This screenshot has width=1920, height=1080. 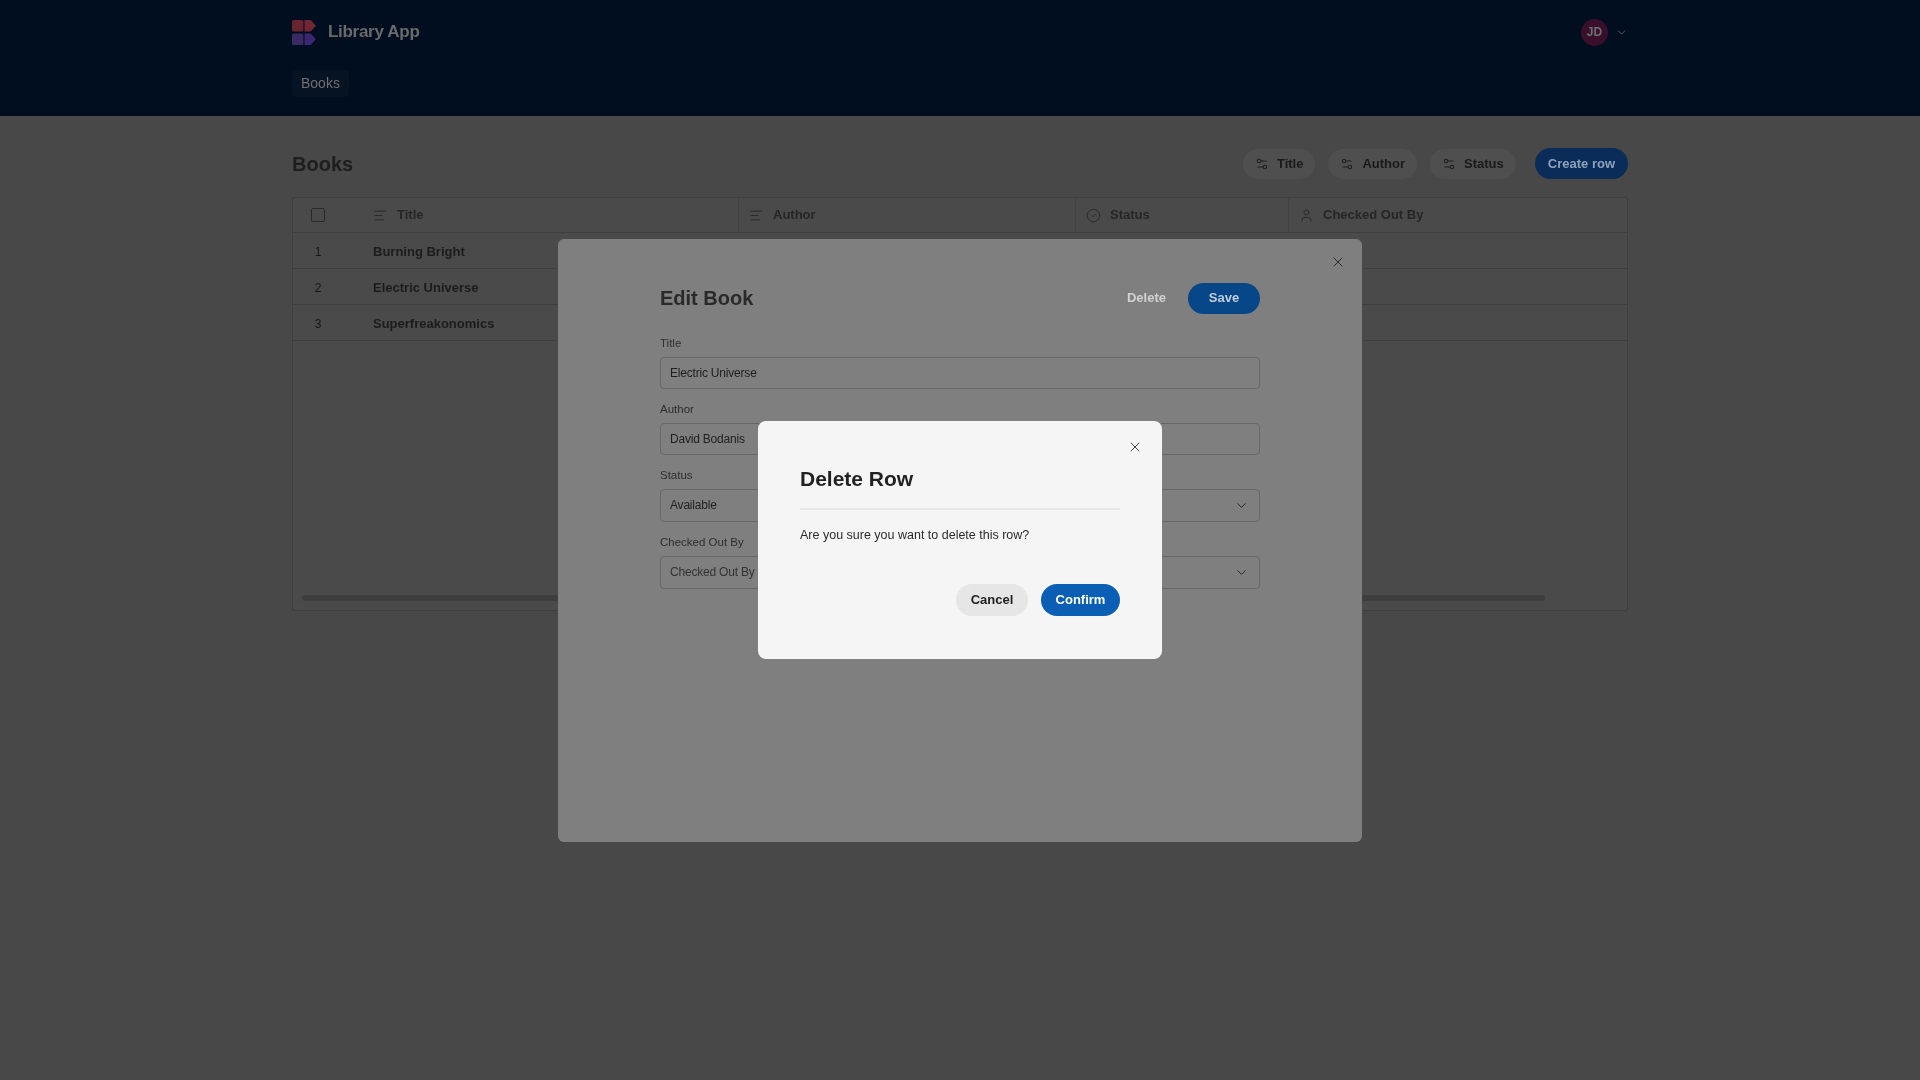 What do you see at coordinates (1306, 215) in the screenshot?
I see `user-icon` at bounding box center [1306, 215].